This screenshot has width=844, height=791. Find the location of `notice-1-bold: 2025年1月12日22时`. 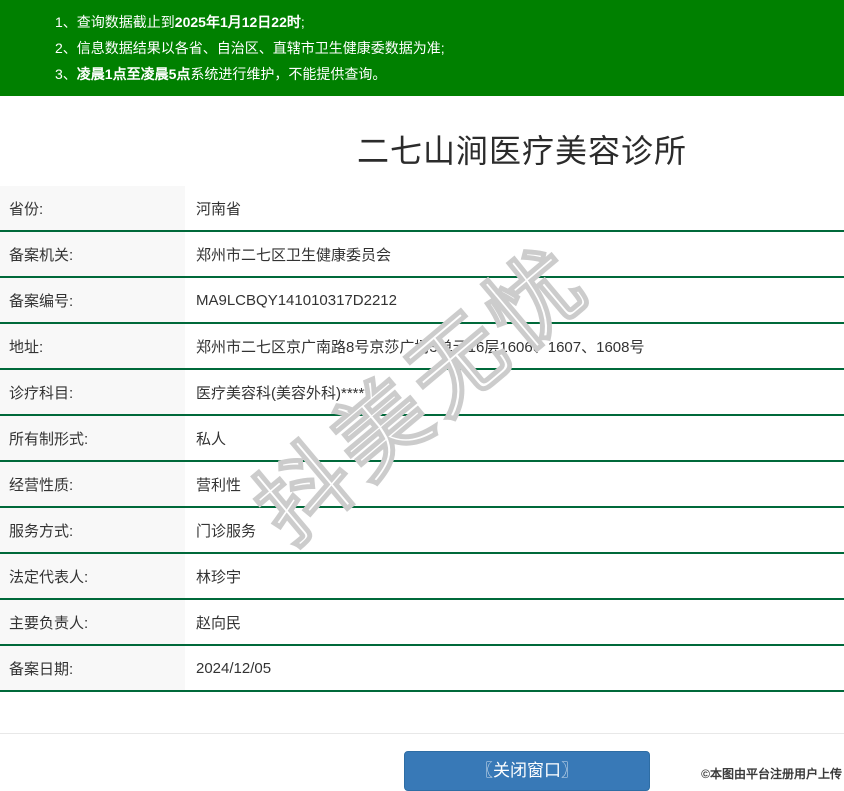

notice-1-bold: 2025年1月12日22时 is located at coordinates (237, 22).